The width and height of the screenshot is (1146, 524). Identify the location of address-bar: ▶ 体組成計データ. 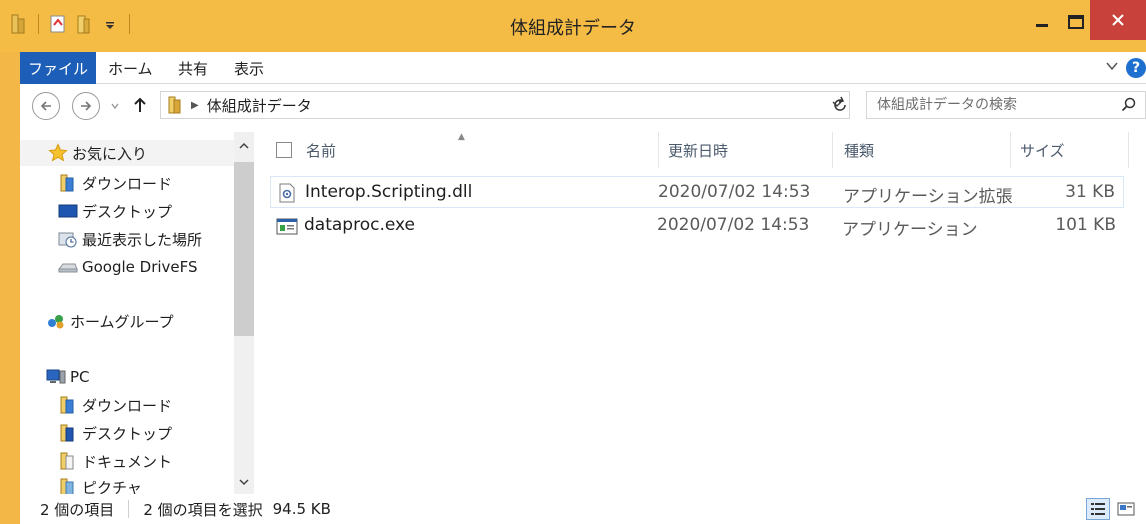
(505, 105).